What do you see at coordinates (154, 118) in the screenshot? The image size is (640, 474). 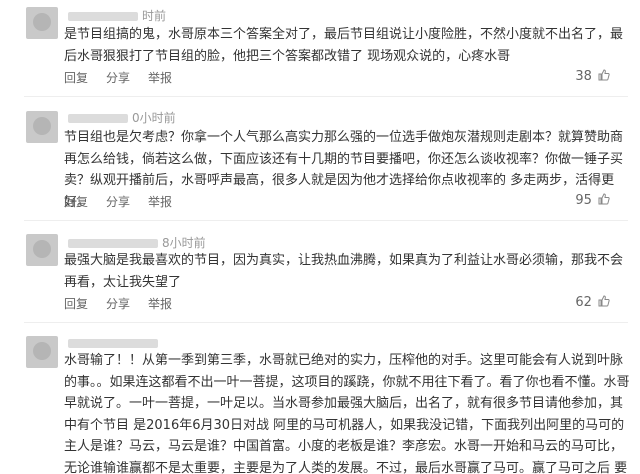 I see `comment-time: 0小时前` at bounding box center [154, 118].